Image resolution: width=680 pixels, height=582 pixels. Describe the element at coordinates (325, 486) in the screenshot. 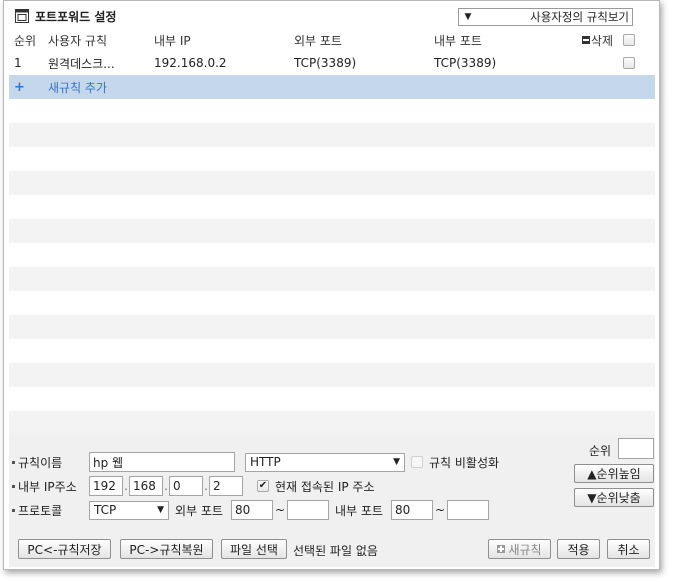

I see `current-ip-label: 현재 접속된 IP 주소` at that location.